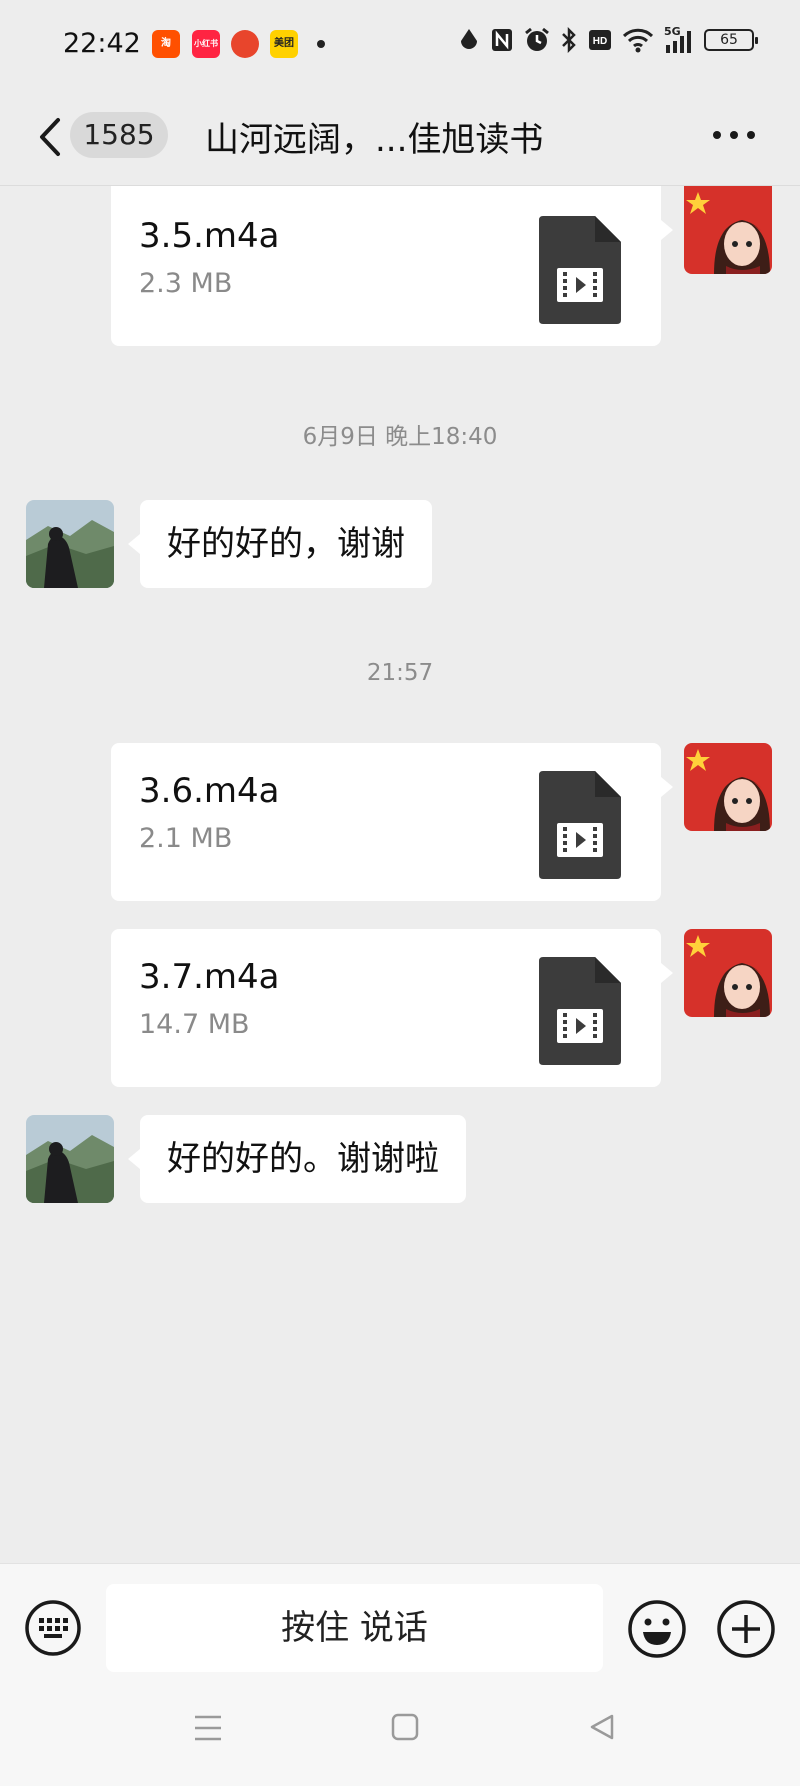 The width and height of the screenshot is (800, 1786). What do you see at coordinates (284, 44) in the screenshot?
I see `meituan-notification-icon: 美团` at bounding box center [284, 44].